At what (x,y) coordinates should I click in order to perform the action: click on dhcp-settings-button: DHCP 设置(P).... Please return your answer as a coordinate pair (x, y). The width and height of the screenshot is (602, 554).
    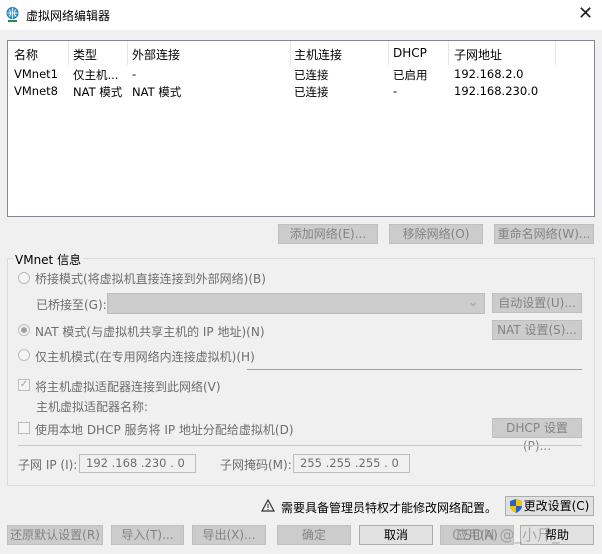
    Looking at the image, I should click on (537, 435).